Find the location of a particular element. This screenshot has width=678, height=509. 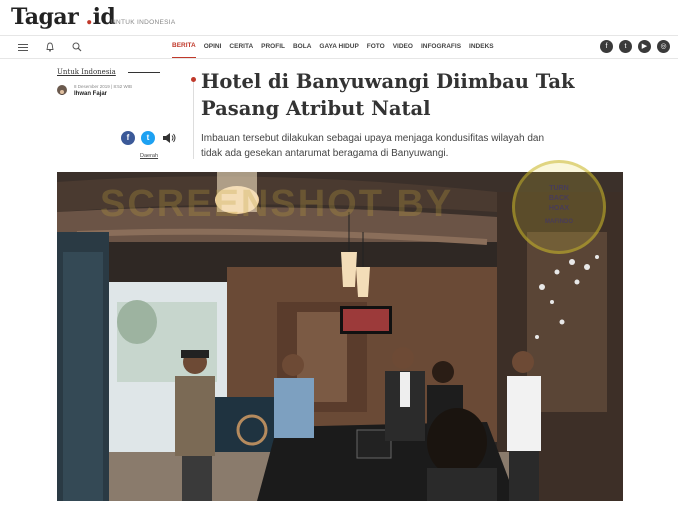

menu-icon is located at coordinates (23, 47).